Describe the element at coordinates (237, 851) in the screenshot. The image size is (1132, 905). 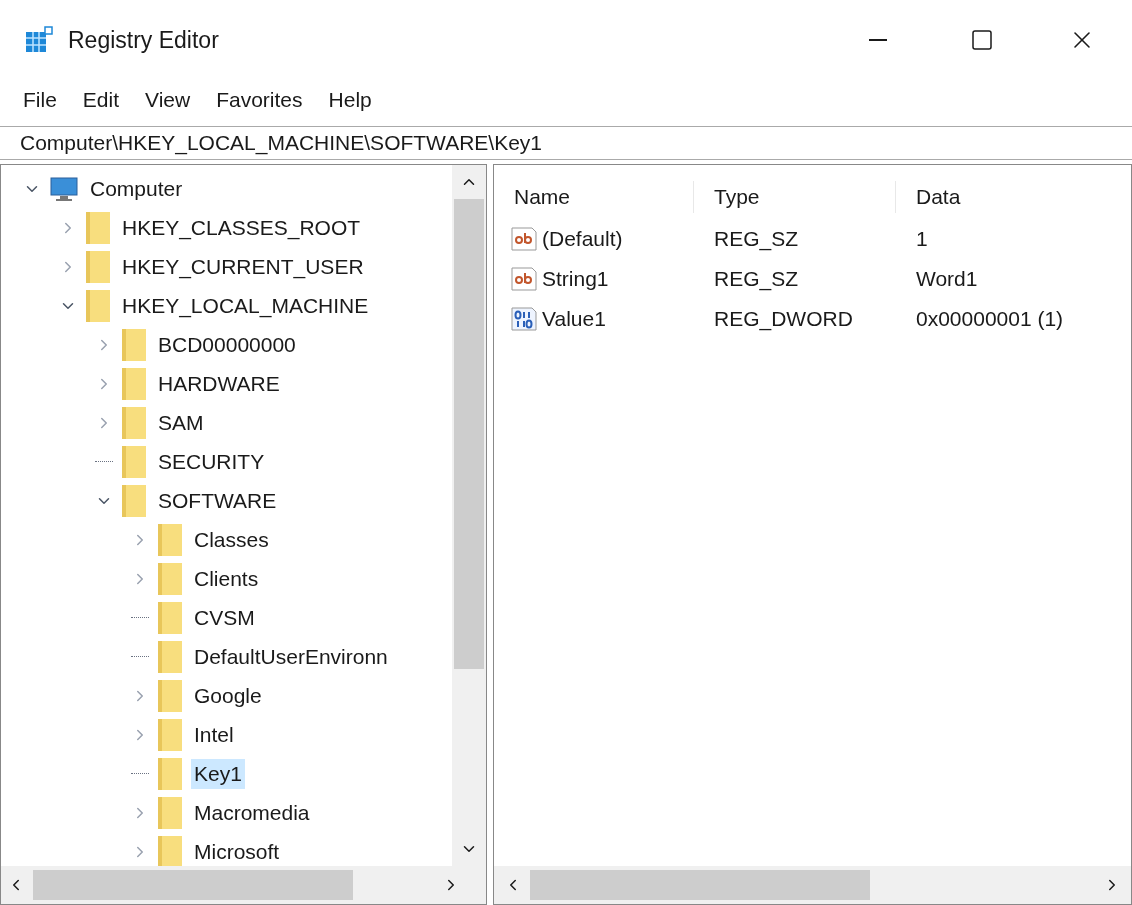
I see `tree-item: Microsoft` at that location.